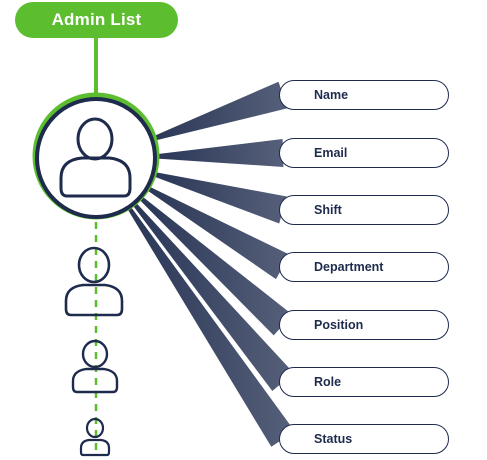 The height and width of the screenshot is (460, 487). I want to click on field-pill-shift: Shift, so click(364, 210).